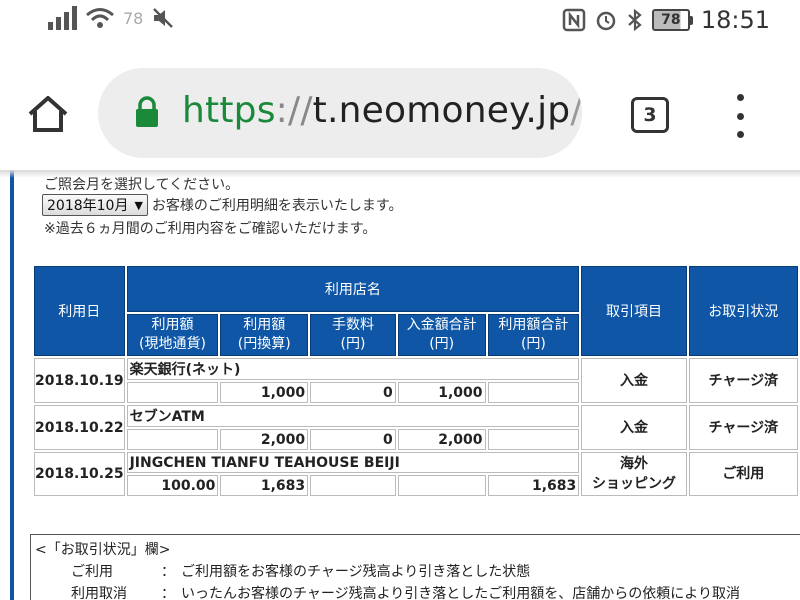  What do you see at coordinates (79, 311) in the screenshot?
I see `col-date: 利用日` at bounding box center [79, 311].